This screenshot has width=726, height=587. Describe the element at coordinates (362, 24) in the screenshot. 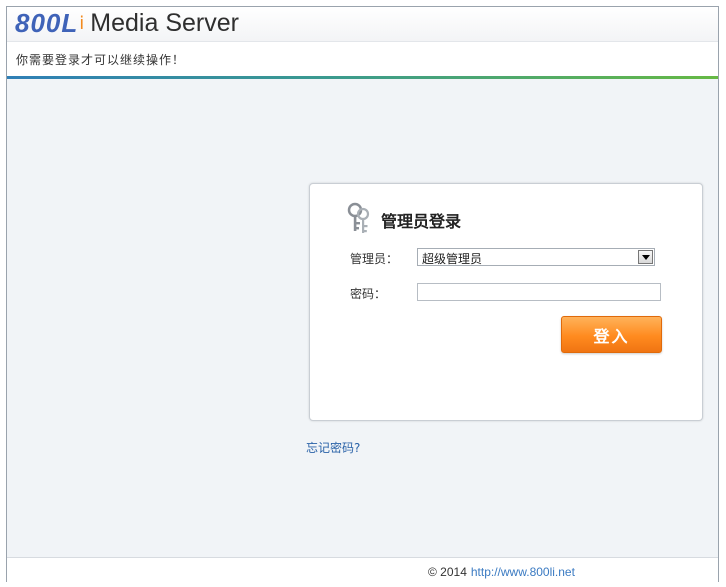

I see `header: 800L i Media Server` at that location.